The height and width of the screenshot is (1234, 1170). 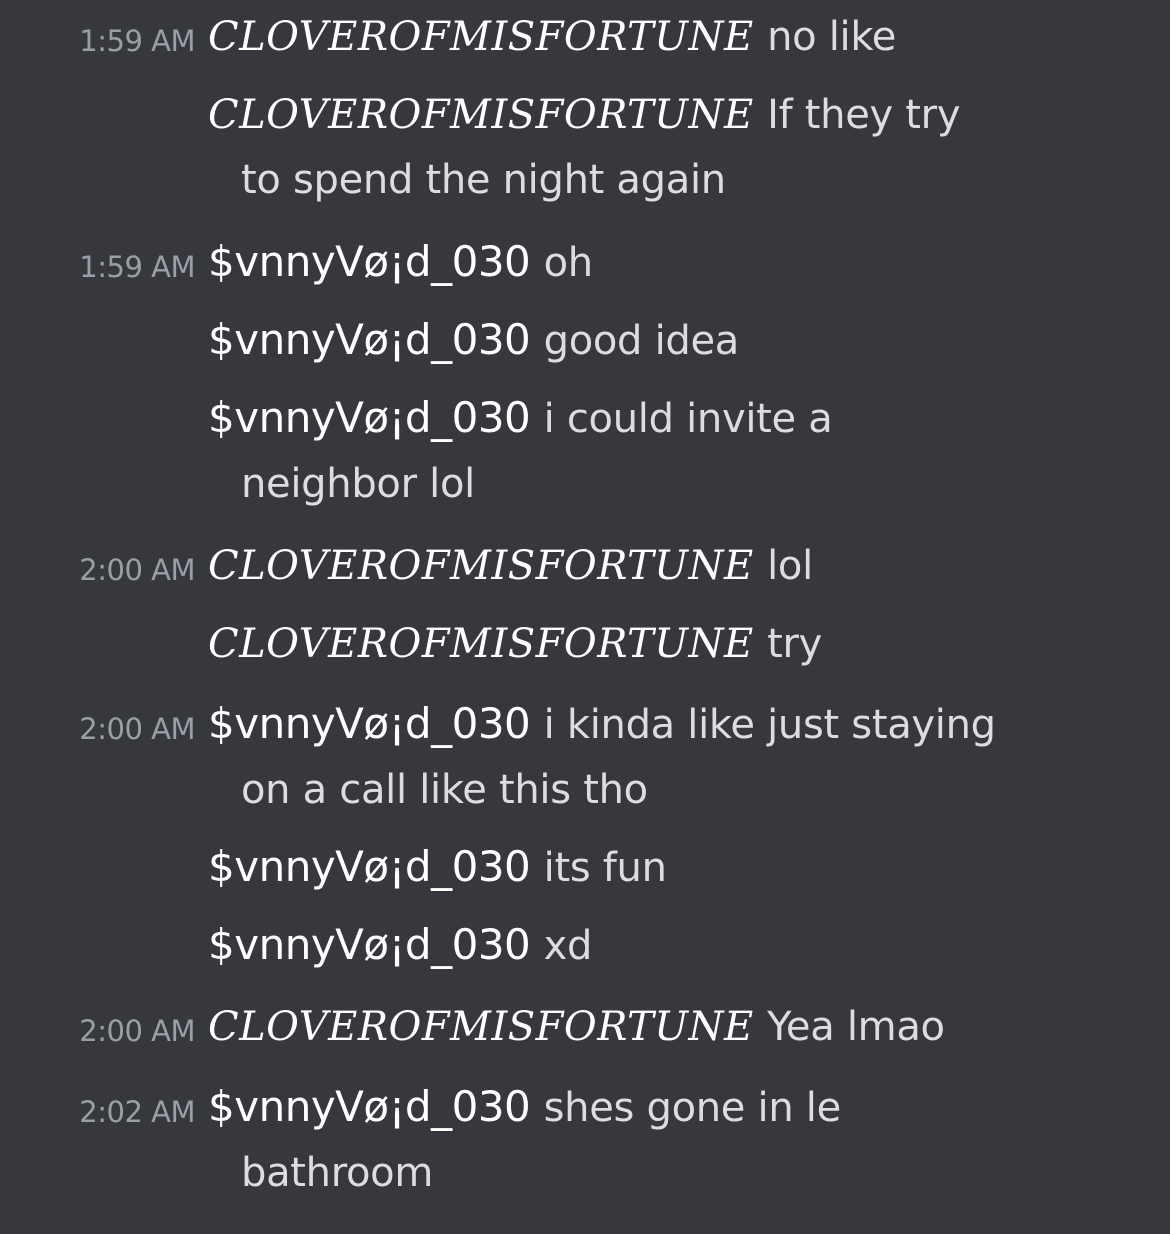 I want to click on message-line: CLOVEROFMISFORTUNE no like, so click(x=552, y=36).